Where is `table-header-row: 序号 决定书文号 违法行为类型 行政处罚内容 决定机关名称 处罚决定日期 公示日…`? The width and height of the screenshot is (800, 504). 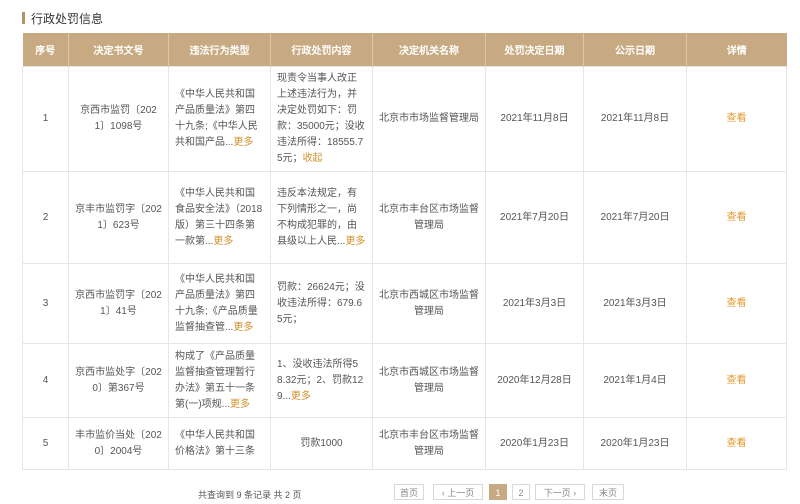
table-header-row: 序号 决定书文号 违法行为类型 行政处罚内容 决定机关名称 处罚决定日期 公示日… is located at coordinates (404, 50).